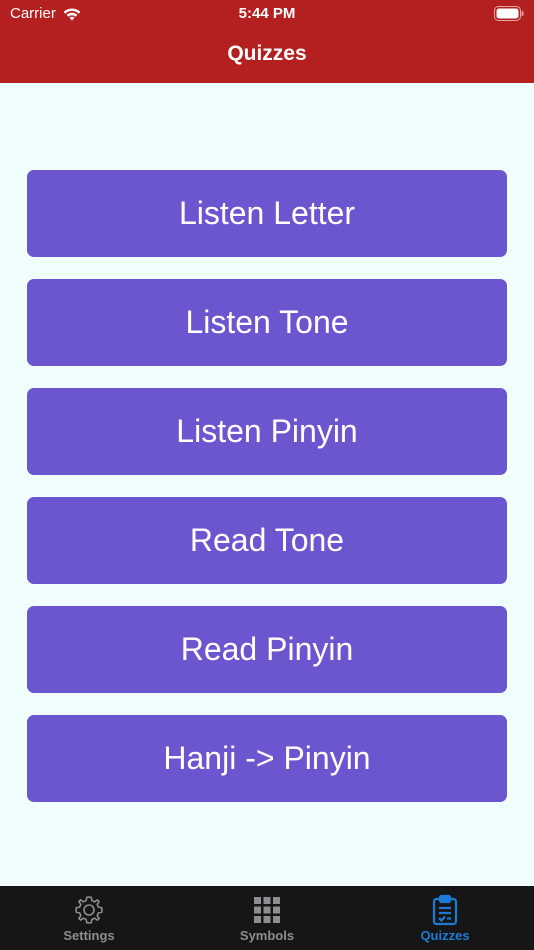 Image resolution: width=534 pixels, height=950 pixels. I want to click on status-bar: Carrier 5:44 PM, so click(267, 14).